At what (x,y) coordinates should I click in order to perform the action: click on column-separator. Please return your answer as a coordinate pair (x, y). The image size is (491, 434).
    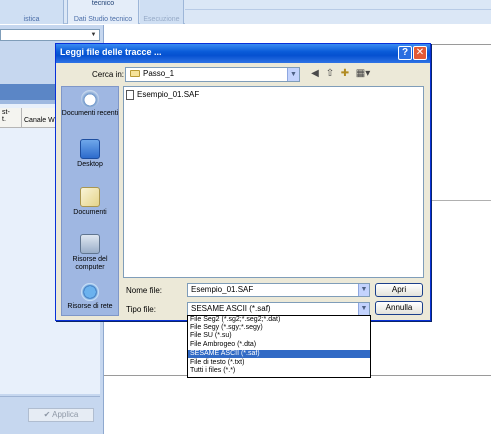
    Looking at the image, I should click on (21, 118).